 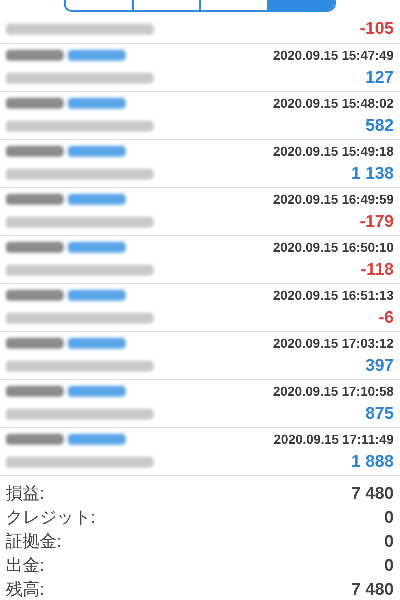 I want to click on profit-value: 875, so click(x=380, y=414).